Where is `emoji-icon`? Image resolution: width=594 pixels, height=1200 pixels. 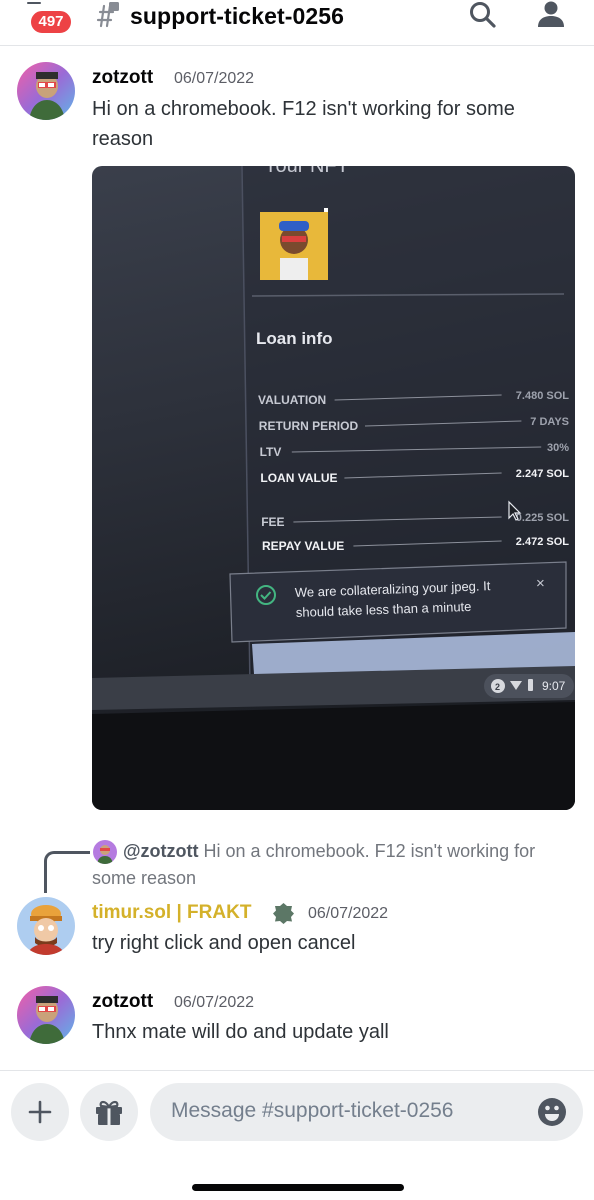 emoji-icon is located at coordinates (552, 1112).